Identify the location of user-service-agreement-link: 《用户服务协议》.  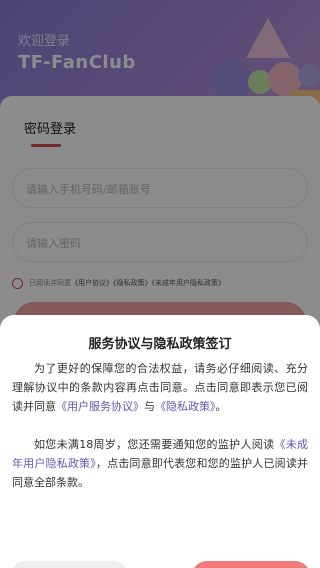
(100, 406).